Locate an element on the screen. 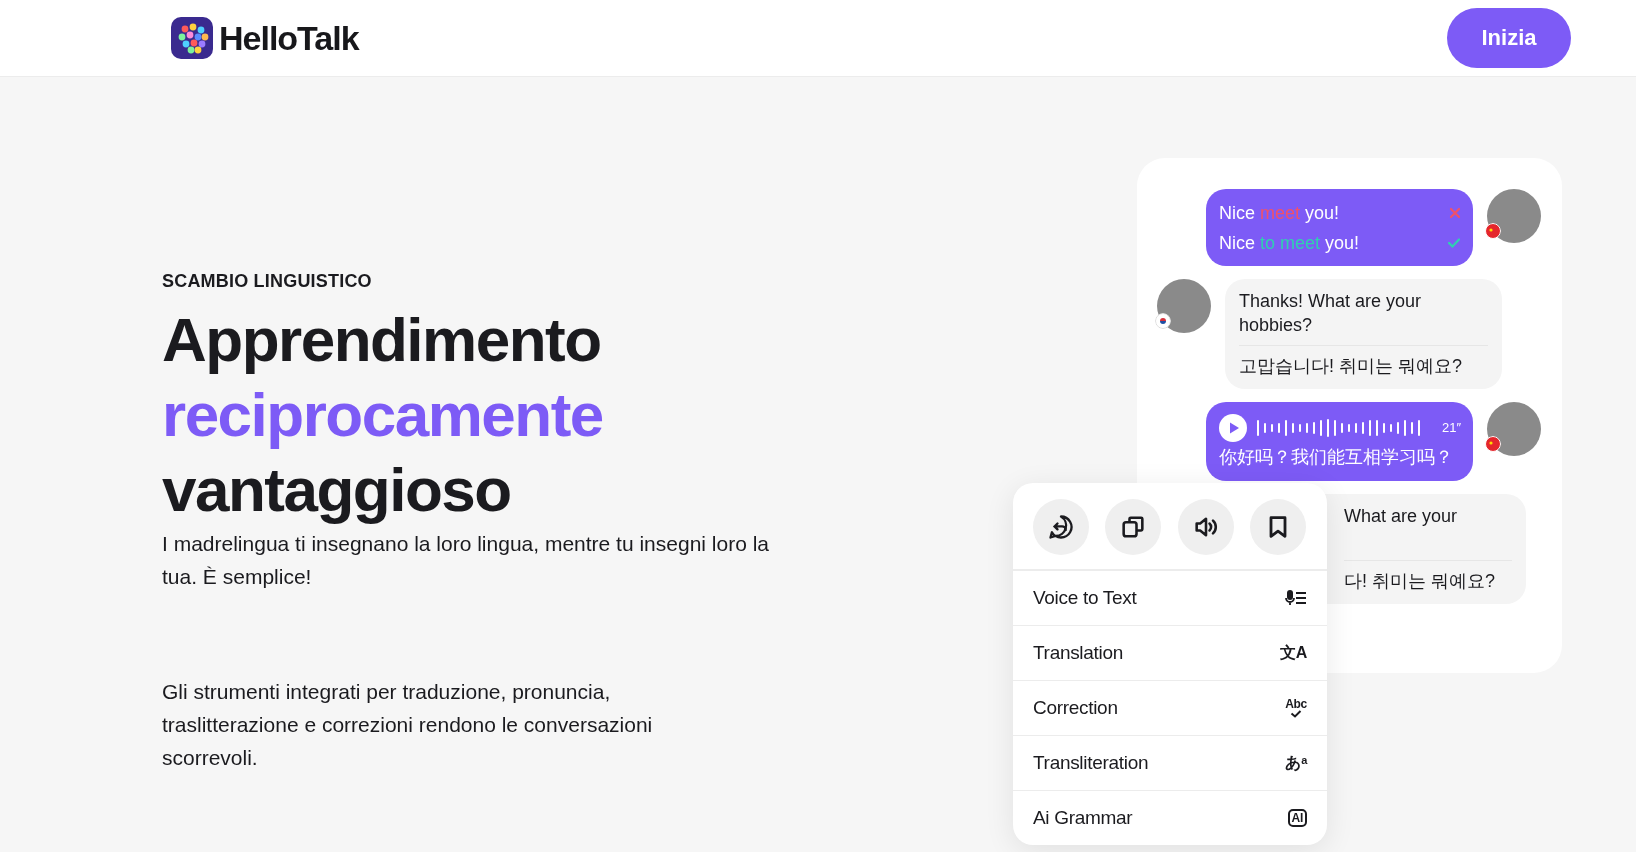 The image size is (1636, 852). headline-line: vantaggioso is located at coordinates (336, 490).